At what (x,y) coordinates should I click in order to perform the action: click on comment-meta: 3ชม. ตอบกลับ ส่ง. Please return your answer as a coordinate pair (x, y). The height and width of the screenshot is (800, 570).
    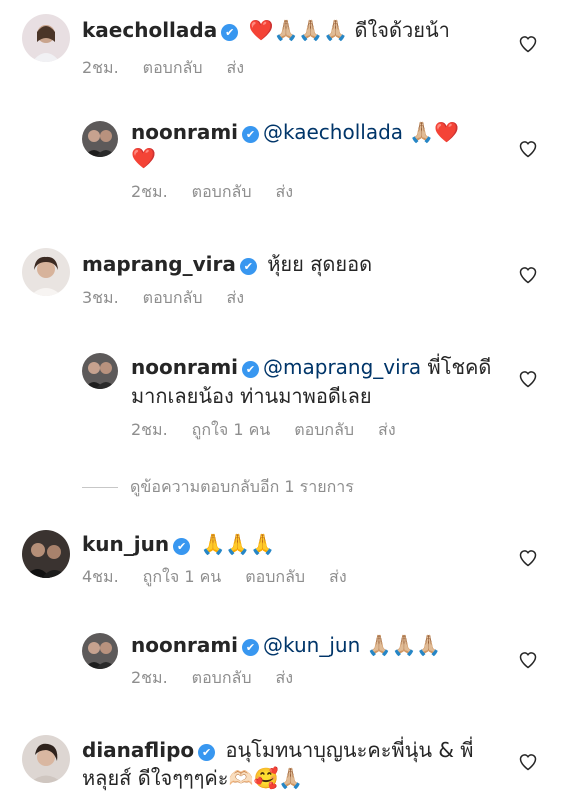
    Looking at the image, I should click on (163, 298).